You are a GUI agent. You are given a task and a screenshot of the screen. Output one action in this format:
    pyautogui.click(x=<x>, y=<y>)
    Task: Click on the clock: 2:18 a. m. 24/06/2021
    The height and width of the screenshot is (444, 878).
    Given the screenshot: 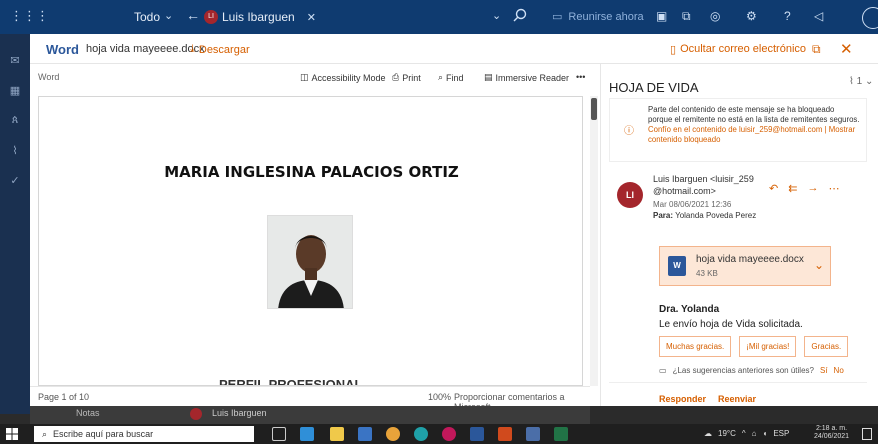 What is the action you would take?
    pyautogui.click(x=831, y=433)
    